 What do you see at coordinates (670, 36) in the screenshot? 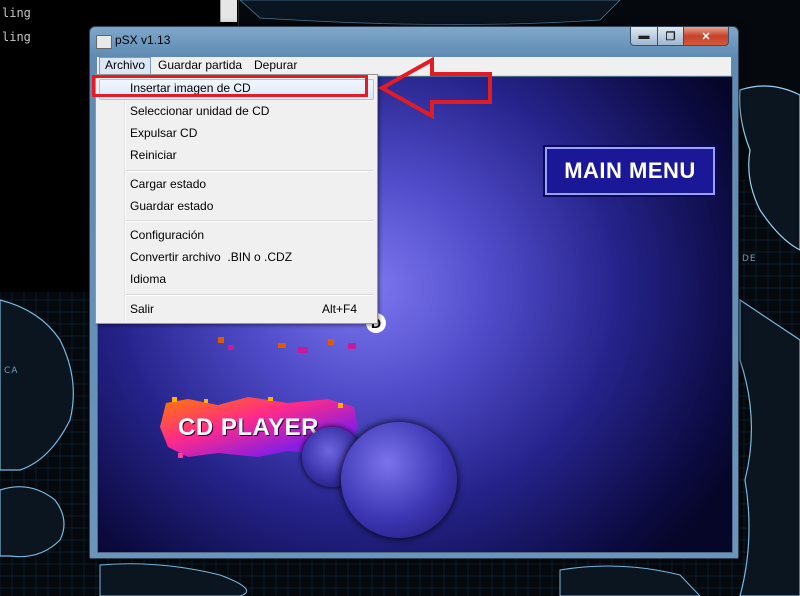
I see `maximize-button: ❐` at bounding box center [670, 36].